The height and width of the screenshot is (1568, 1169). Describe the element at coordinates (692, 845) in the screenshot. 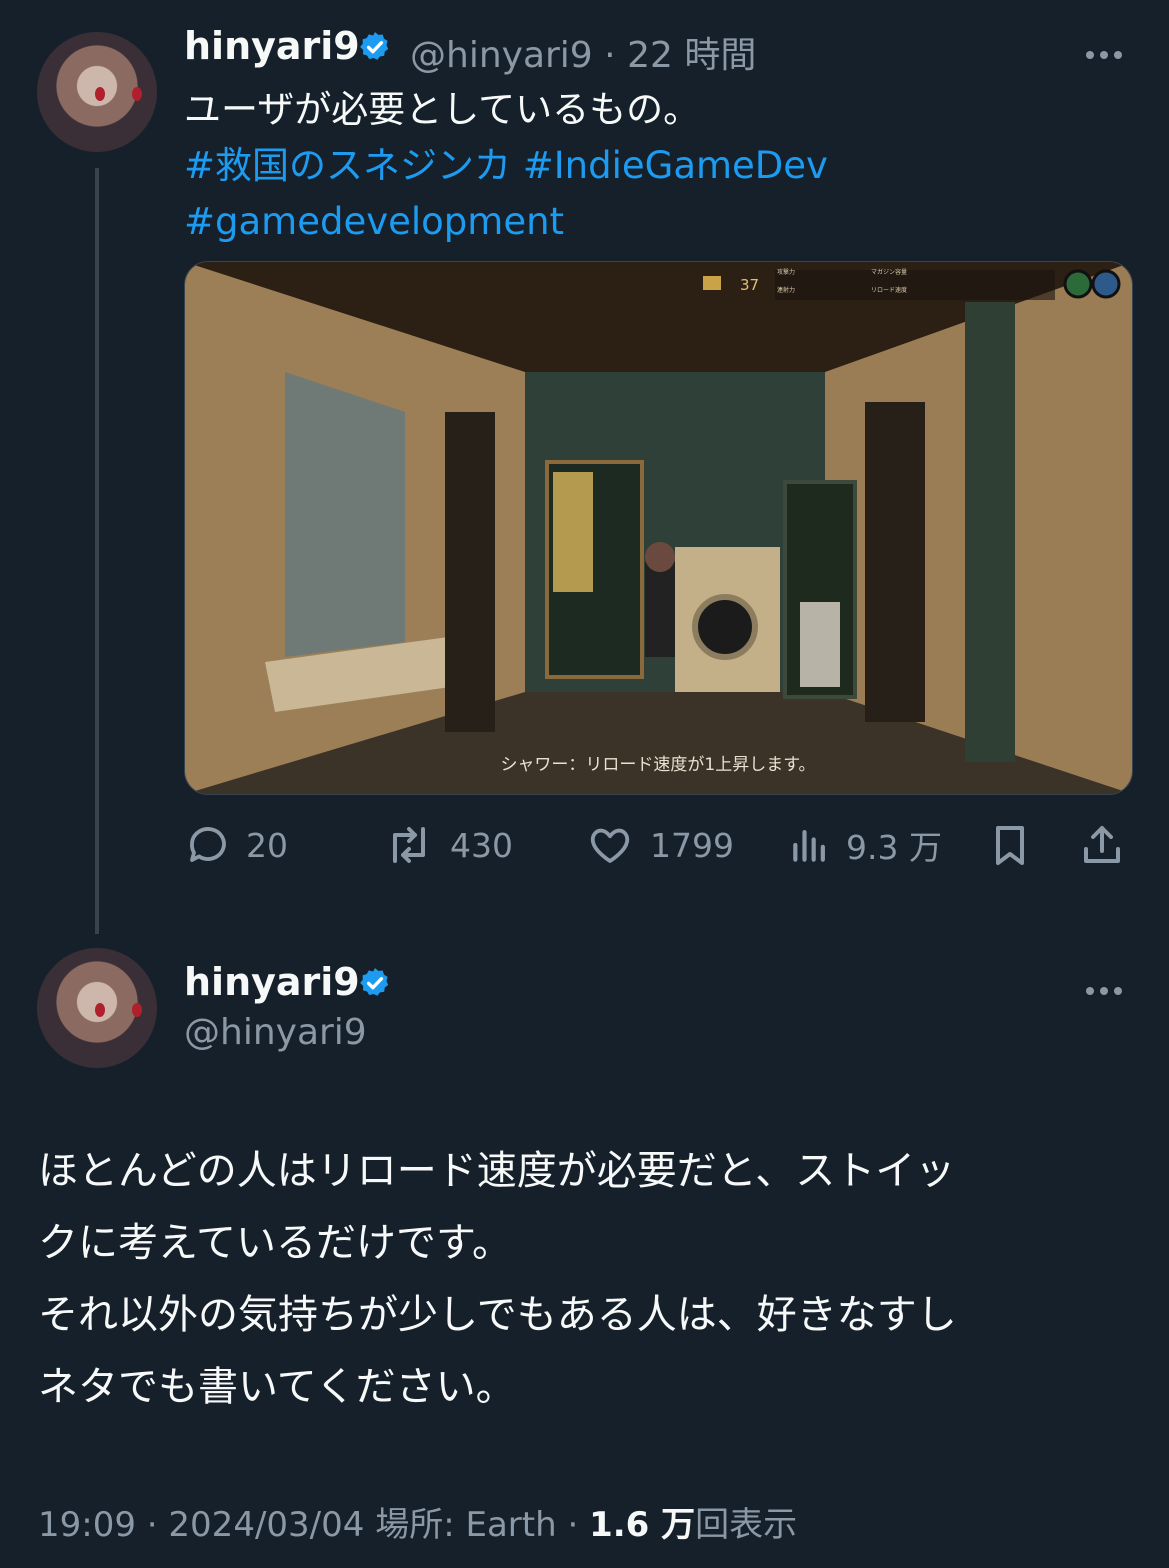

I see `like-count: 1799` at that location.